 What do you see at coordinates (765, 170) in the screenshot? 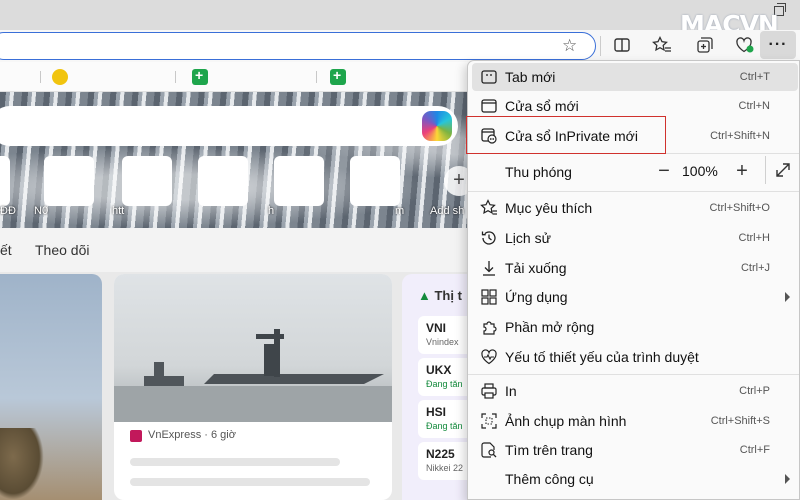
I see `zoom-separator` at bounding box center [765, 170].